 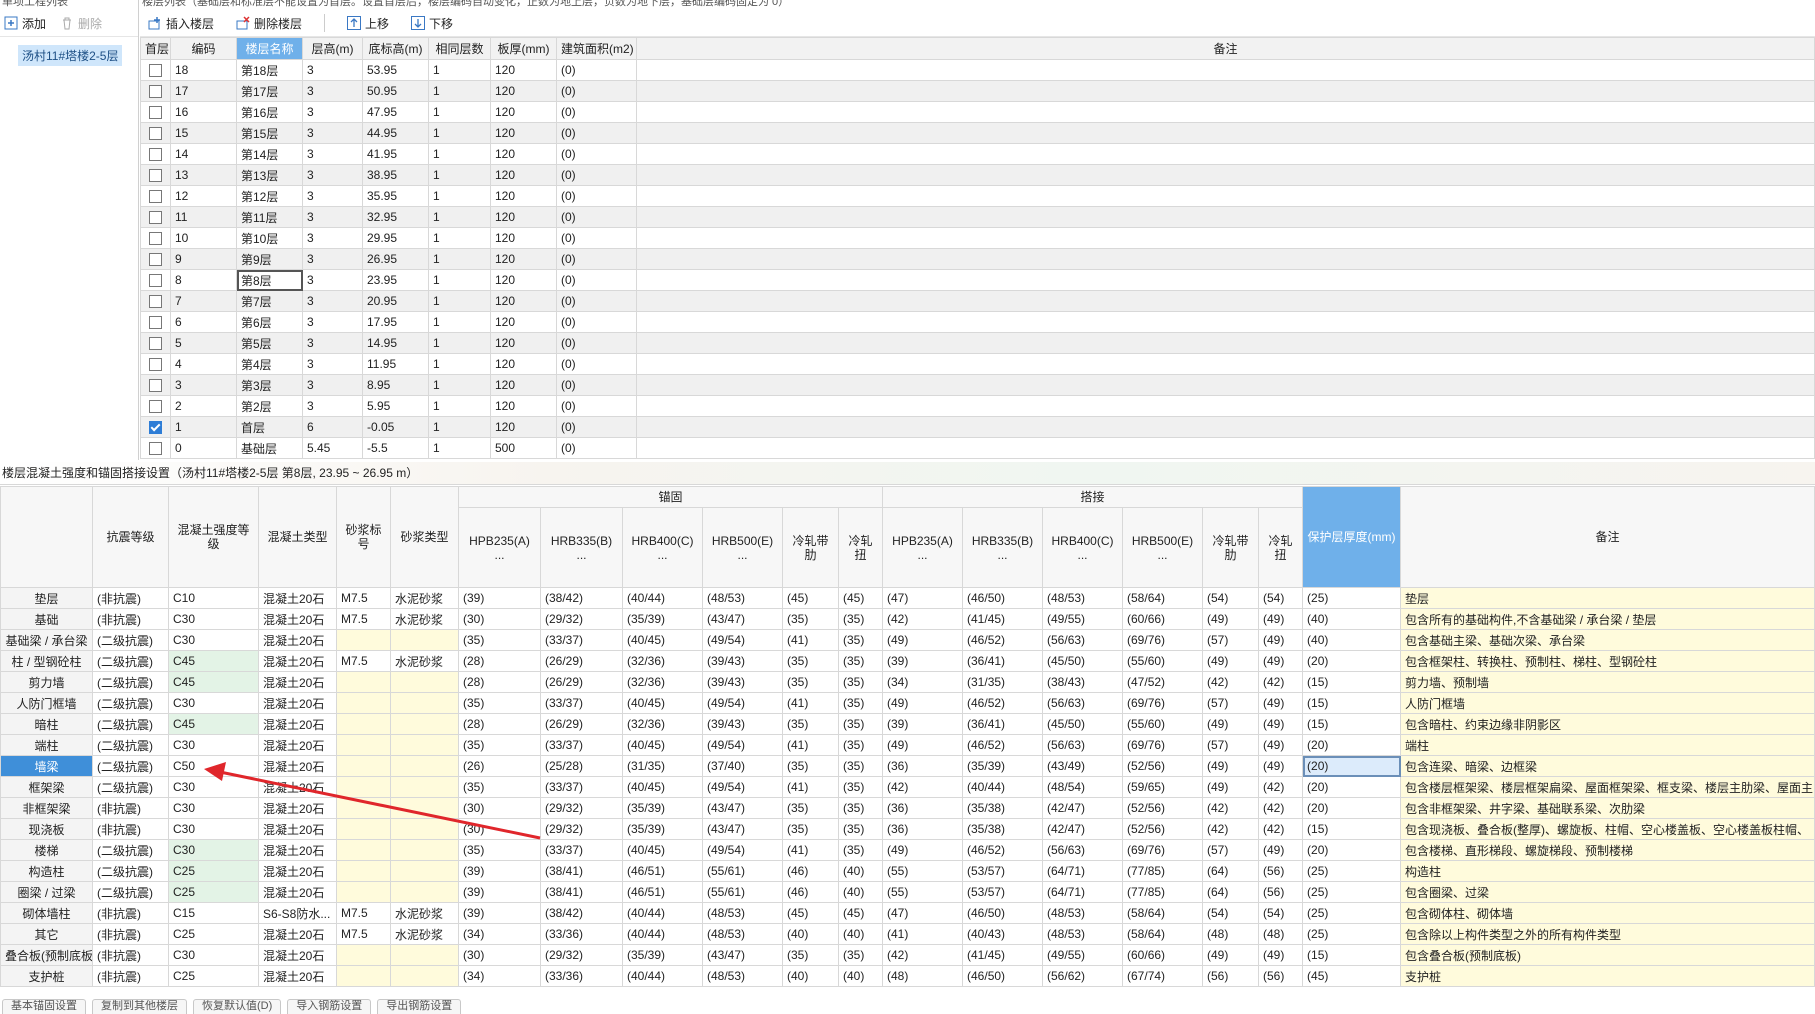 I want to click on cell-anchor-note: 包含框架柱、转换柱、预制柱、梯柱、型钢砼柱, so click(x=1607, y=661).